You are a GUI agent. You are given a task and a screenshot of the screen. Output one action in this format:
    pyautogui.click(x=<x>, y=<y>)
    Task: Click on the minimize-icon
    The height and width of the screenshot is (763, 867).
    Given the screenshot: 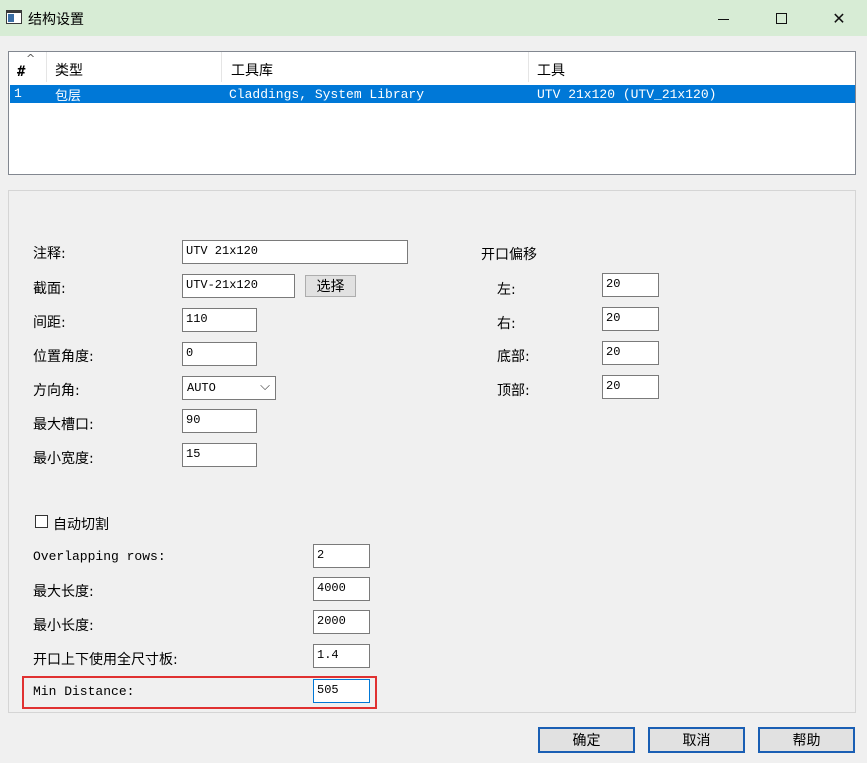 What is the action you would take?
    pyautogui.click(x=723, y=19)
    